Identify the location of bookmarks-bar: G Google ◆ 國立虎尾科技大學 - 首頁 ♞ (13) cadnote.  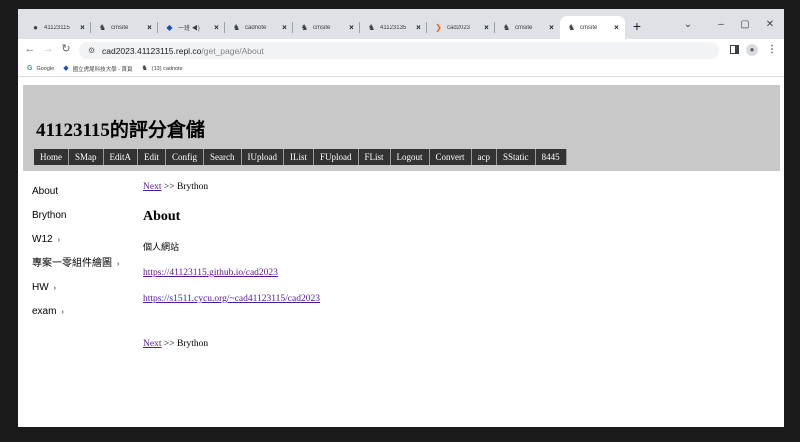
(401, 69).